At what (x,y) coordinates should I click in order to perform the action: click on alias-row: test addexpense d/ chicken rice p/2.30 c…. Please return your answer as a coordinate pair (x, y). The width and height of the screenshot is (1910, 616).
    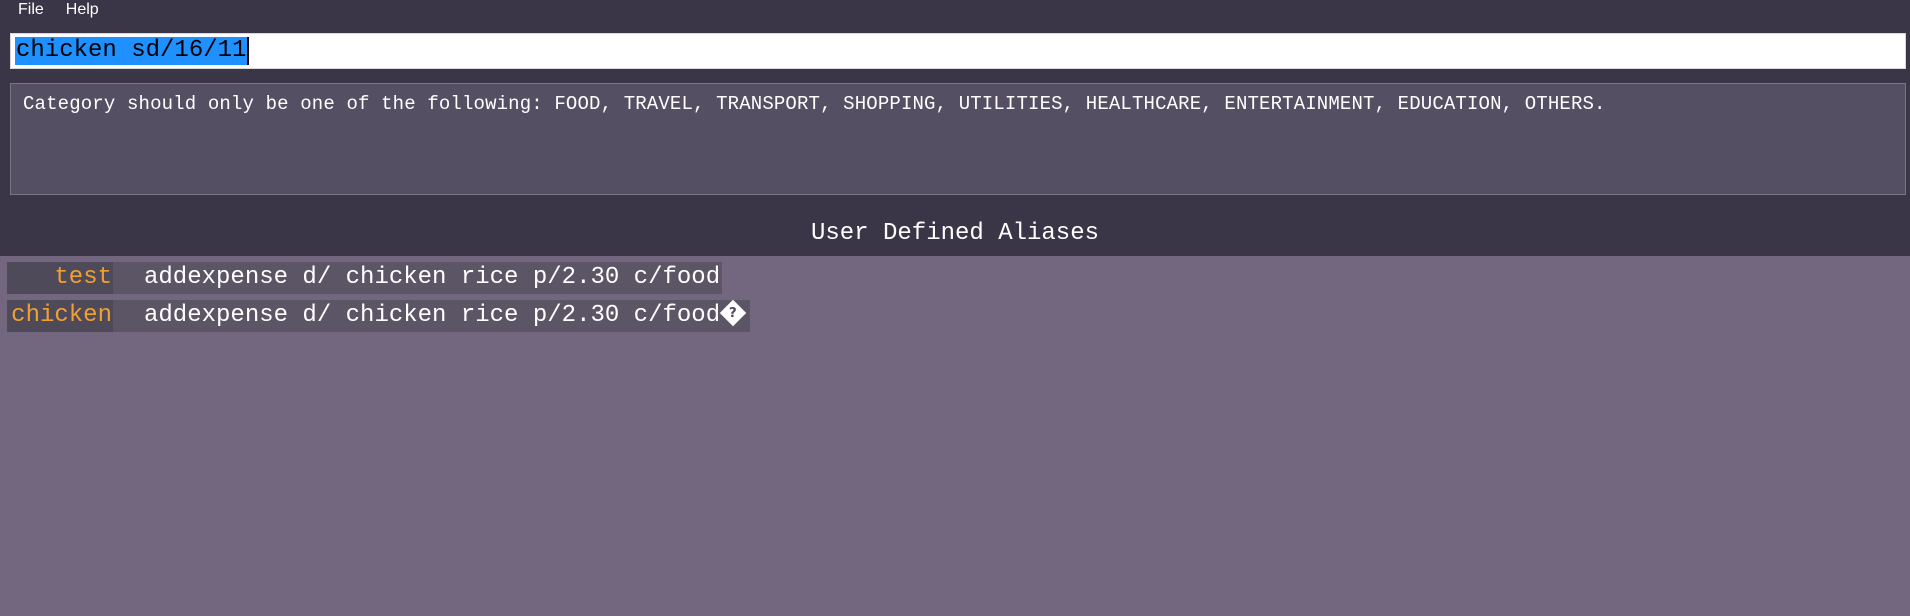
    Looking at the image, I should click on (365, 278).